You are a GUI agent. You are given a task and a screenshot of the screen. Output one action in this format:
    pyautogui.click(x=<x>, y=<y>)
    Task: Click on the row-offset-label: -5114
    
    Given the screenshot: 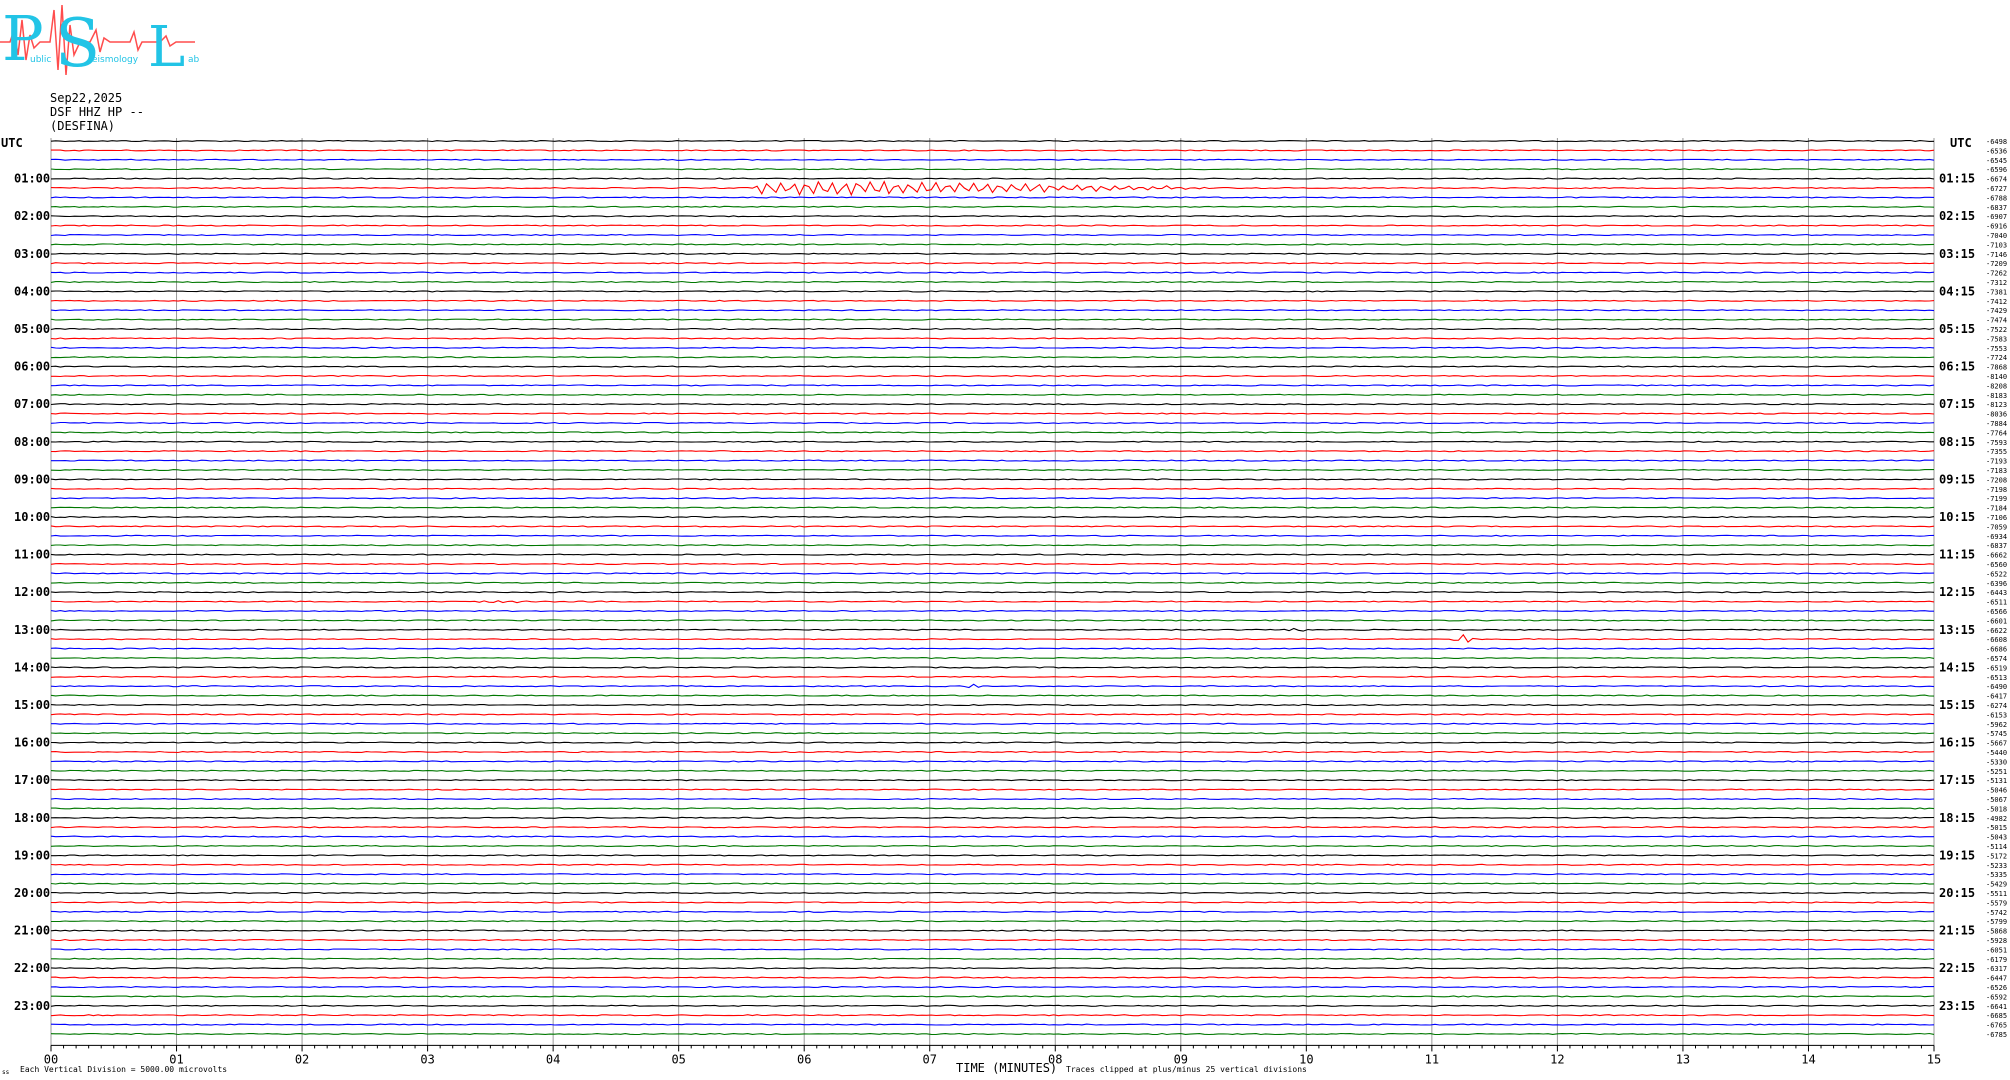 What is the action you would take?
    pyautogui.click(x=1996, y=847)
    